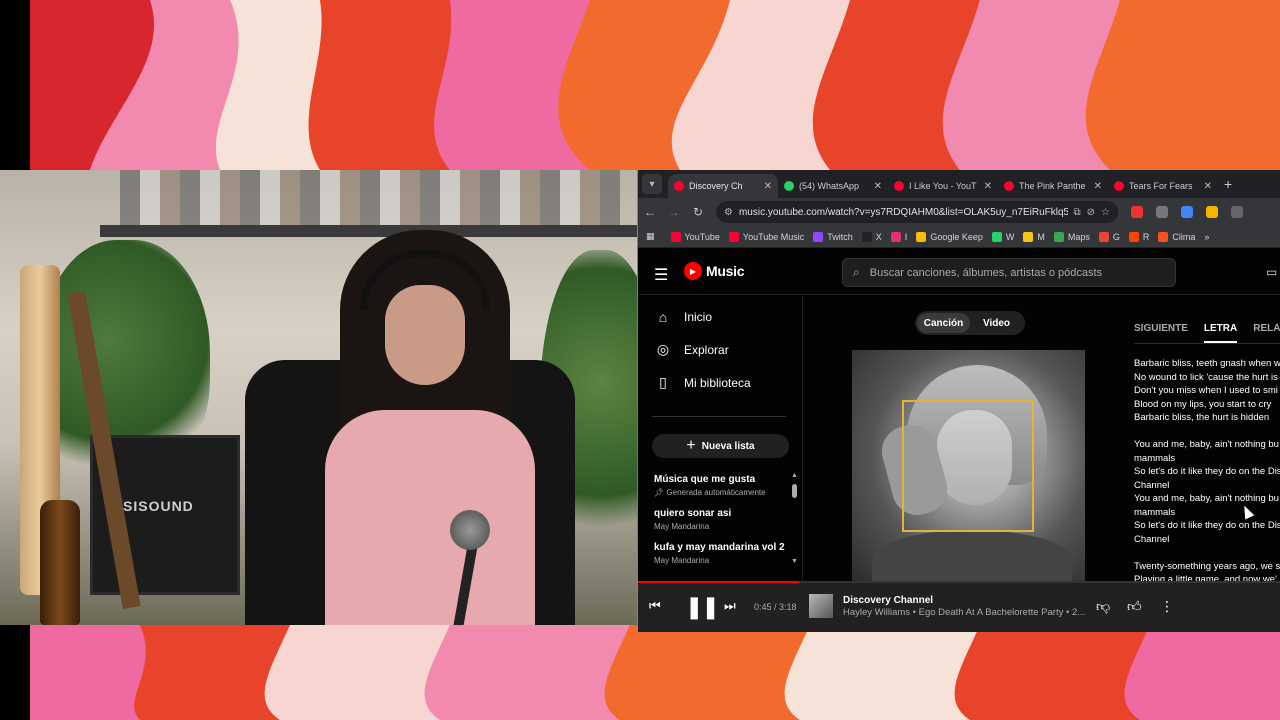  Describe the element at coordinates (682, 560) in the screenshot. I see `playlist-subtitle-text: May Mandarina` at that location.